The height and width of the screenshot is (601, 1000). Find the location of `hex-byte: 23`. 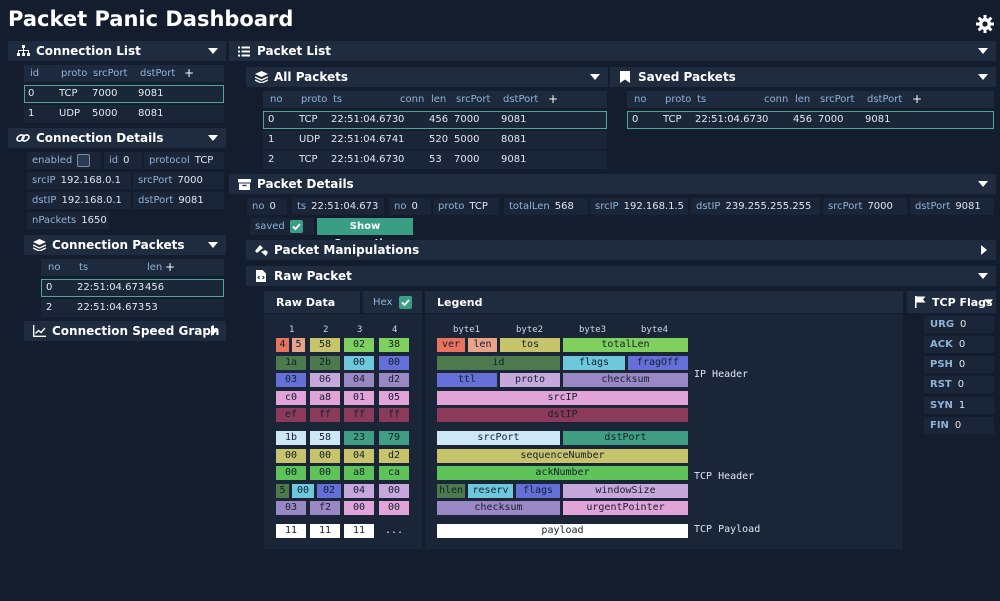

hex-byte: 23 is located at coordinates (359, 438).